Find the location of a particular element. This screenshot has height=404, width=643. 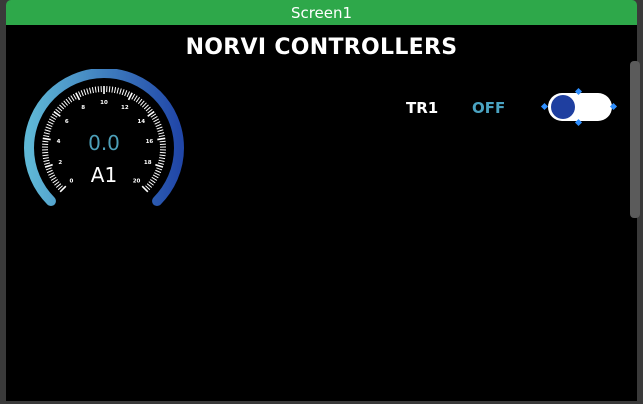

gauge-label: A1 is located at coordinates (104, 175).